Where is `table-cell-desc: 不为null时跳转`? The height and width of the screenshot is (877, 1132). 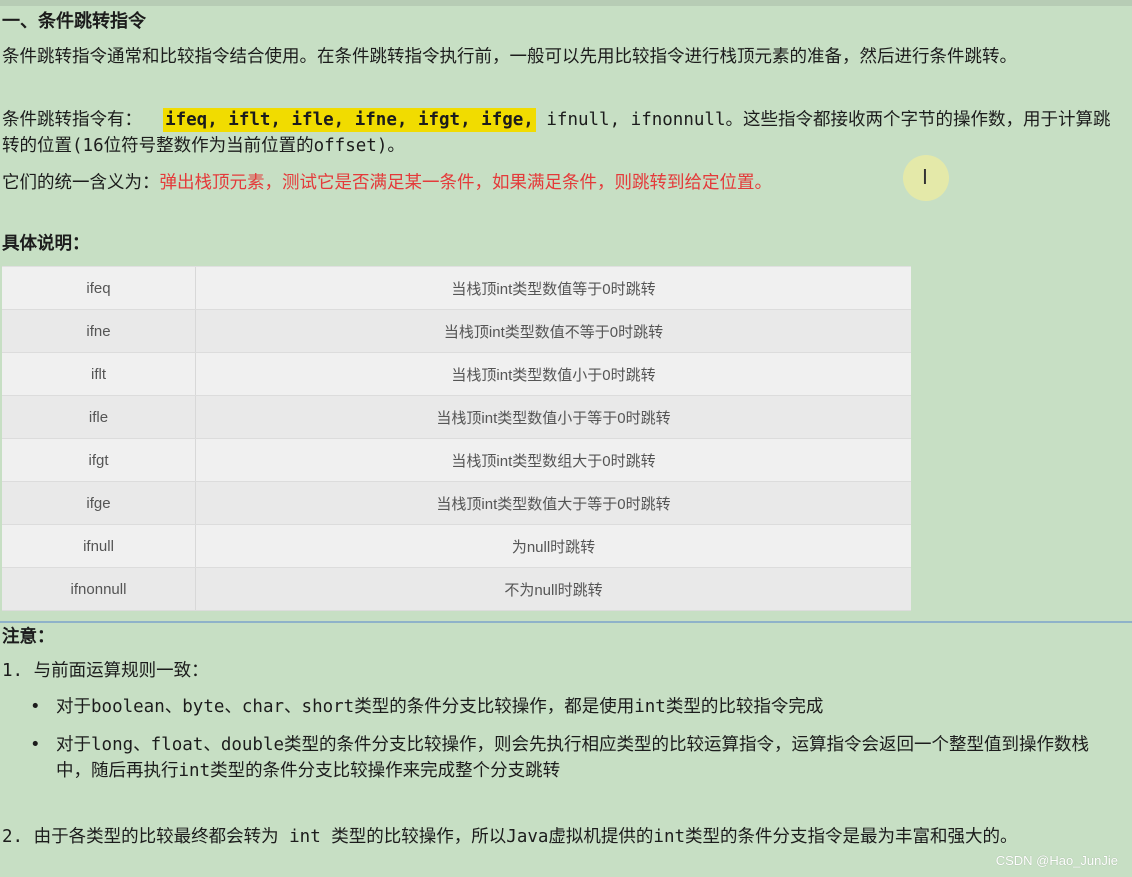 table-cell-desc: 不为null时跳转 is located at coordinates (553, 589).